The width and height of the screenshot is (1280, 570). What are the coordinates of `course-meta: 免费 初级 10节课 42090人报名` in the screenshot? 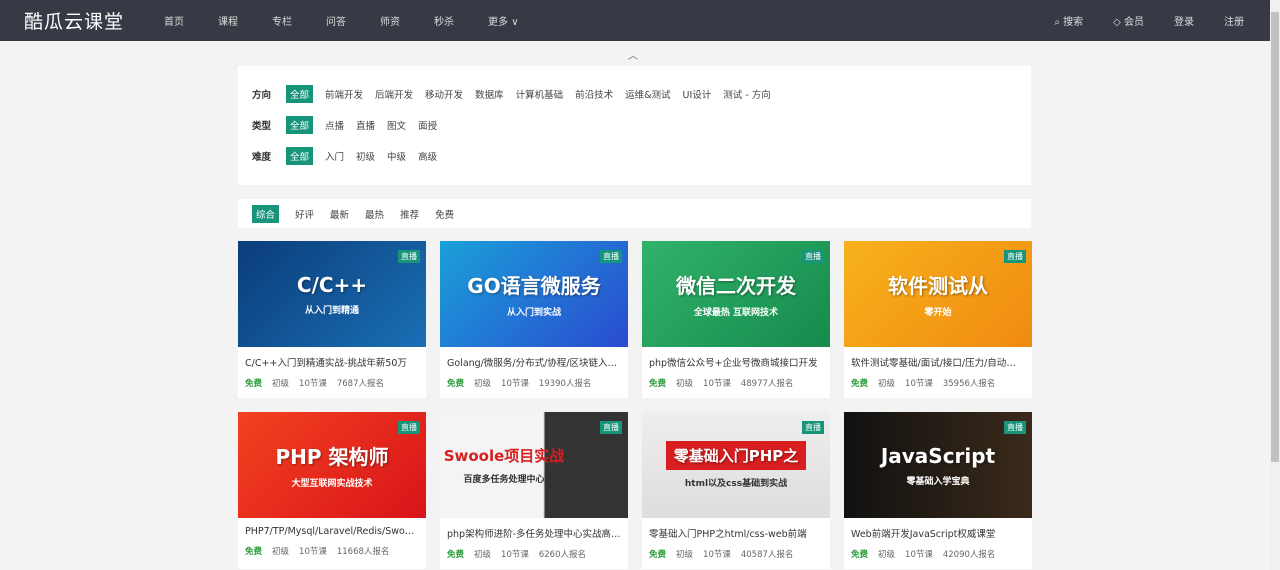 It's located at (938, 554).